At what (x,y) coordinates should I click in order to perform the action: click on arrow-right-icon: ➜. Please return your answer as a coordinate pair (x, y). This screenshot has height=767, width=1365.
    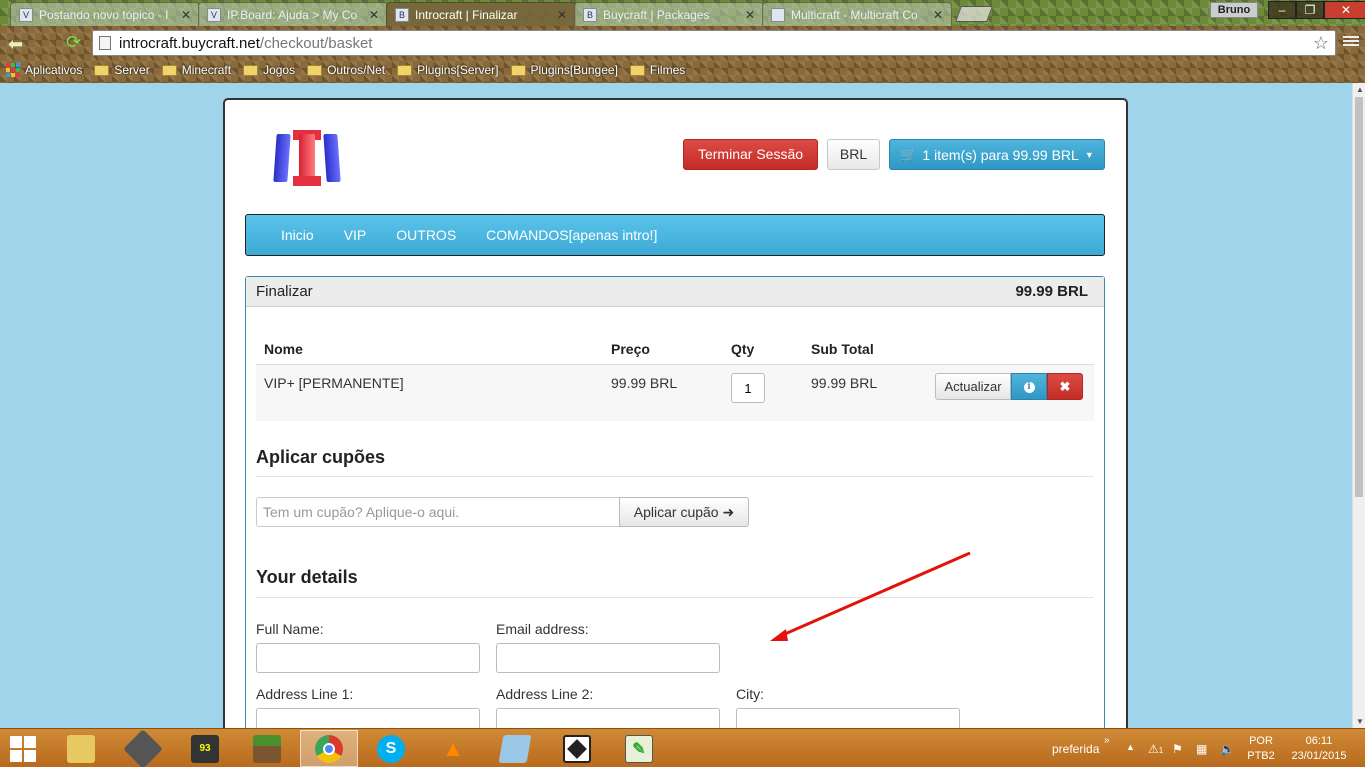
    Looking at the image, I should click on (728, 512).